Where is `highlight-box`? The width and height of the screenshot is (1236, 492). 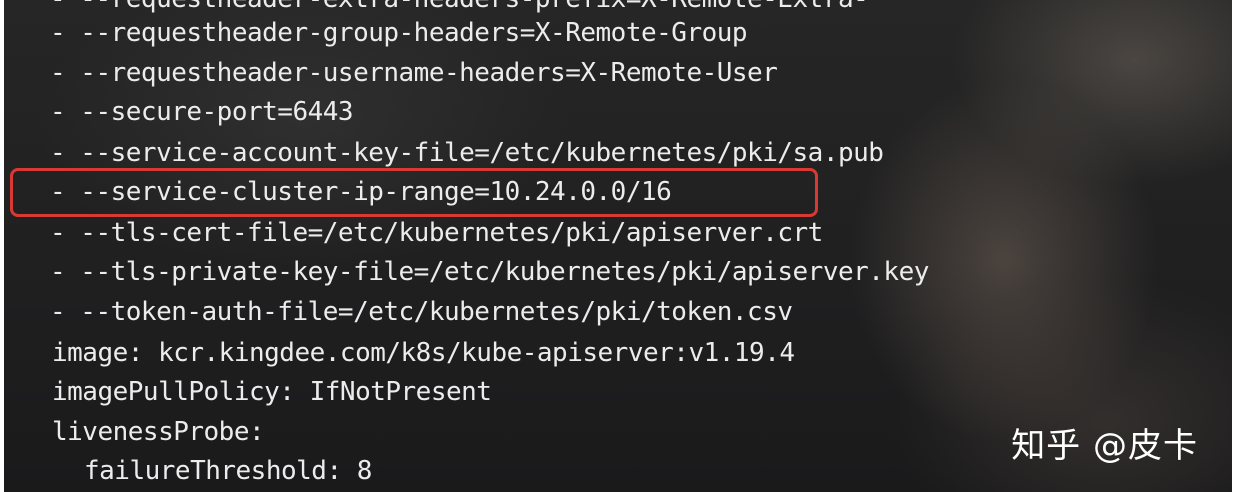 highlight-box is located at coordinates (414, 192).